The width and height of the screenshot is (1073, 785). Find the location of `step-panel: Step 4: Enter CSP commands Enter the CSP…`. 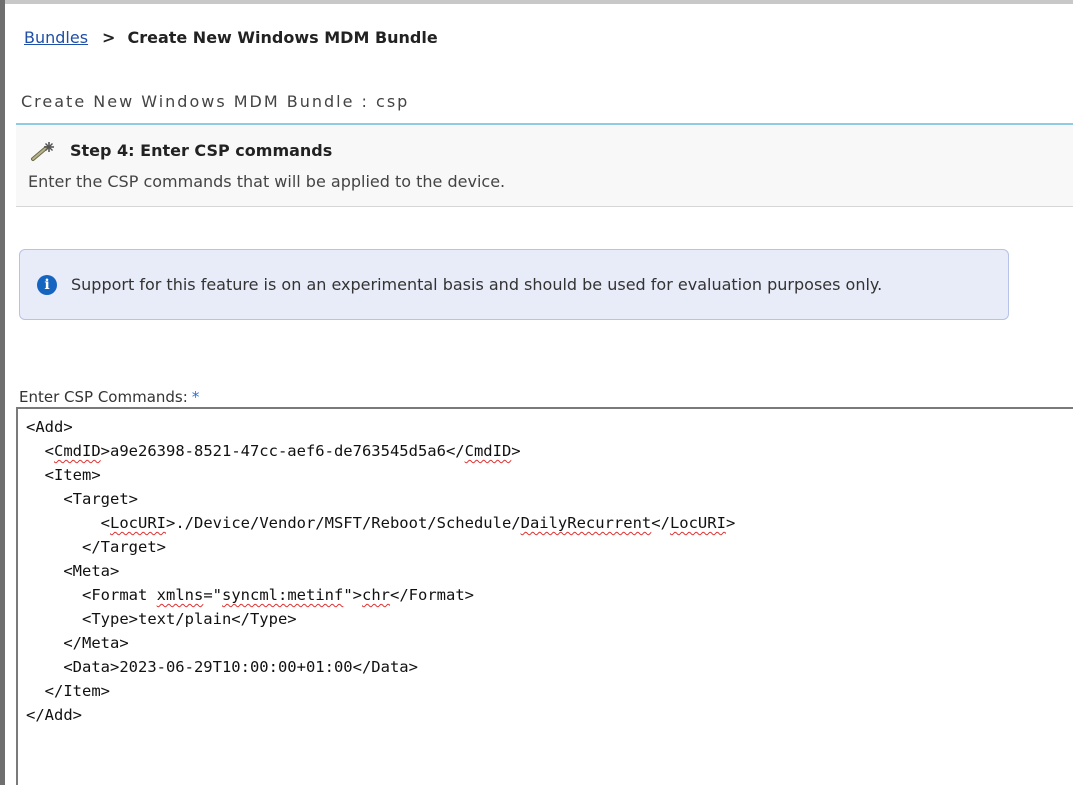

step-panel: Step 4: Enter CSP commands Enter the CSP… is located at coordinates (544, 166).